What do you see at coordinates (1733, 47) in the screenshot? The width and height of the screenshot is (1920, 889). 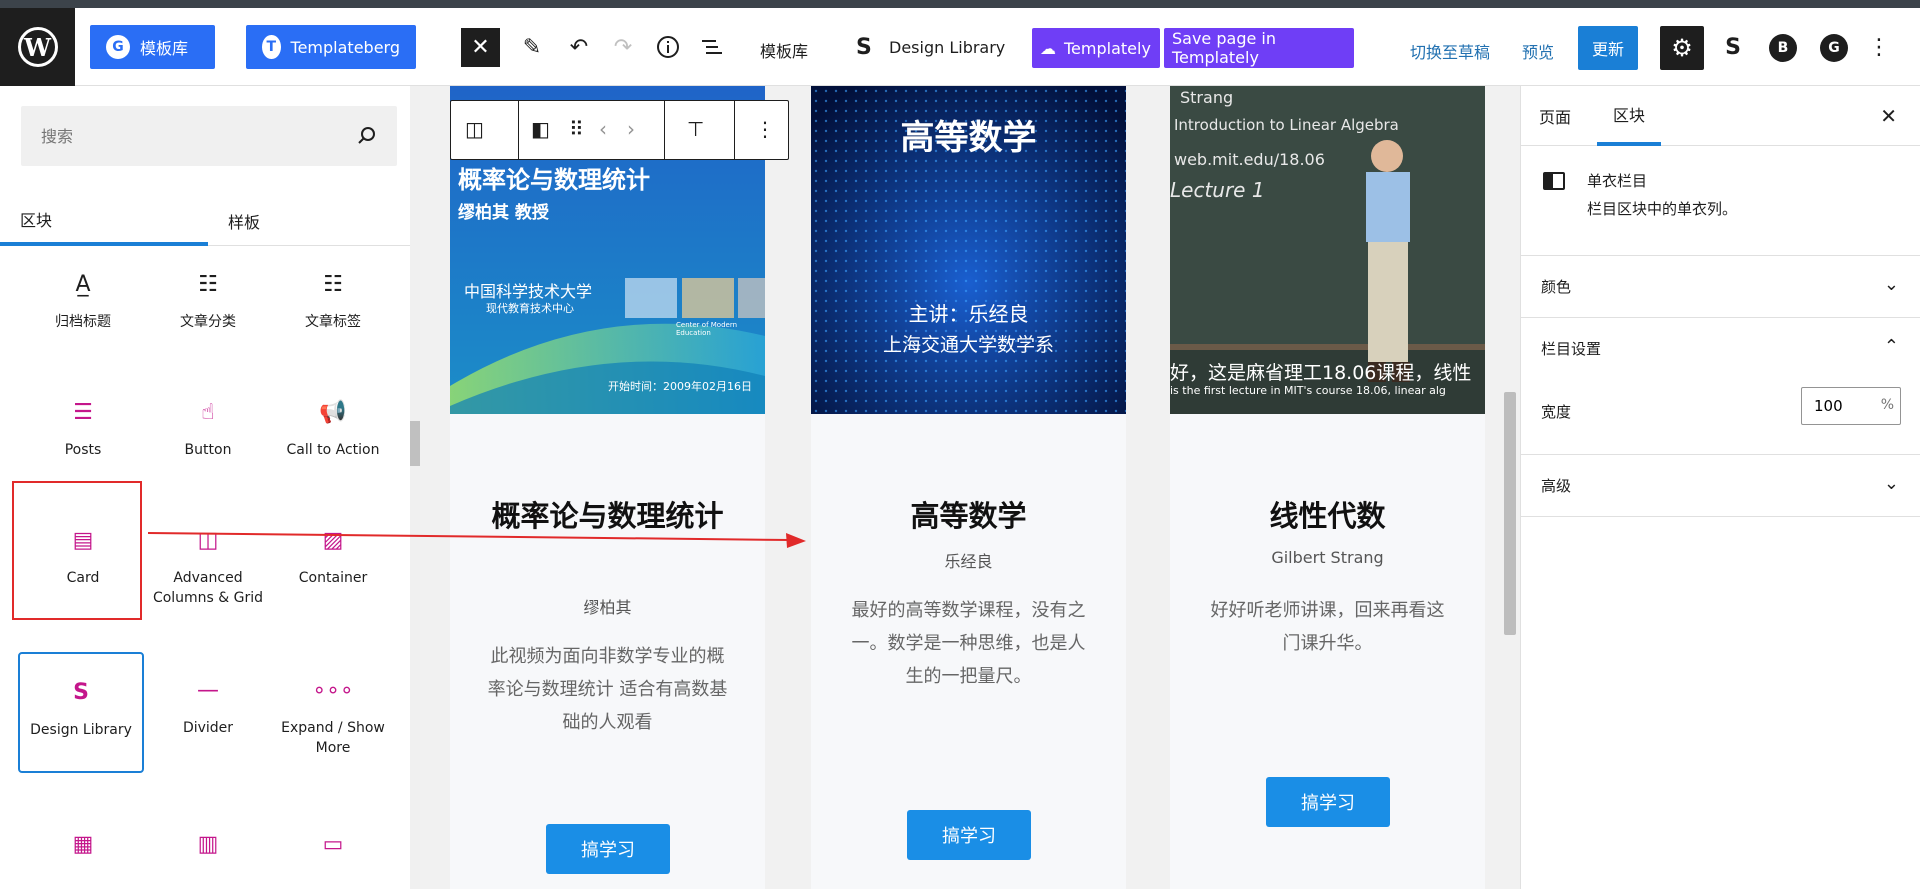 I see `stackable-plugin-icon: S` at bounding box center [1733, 47].